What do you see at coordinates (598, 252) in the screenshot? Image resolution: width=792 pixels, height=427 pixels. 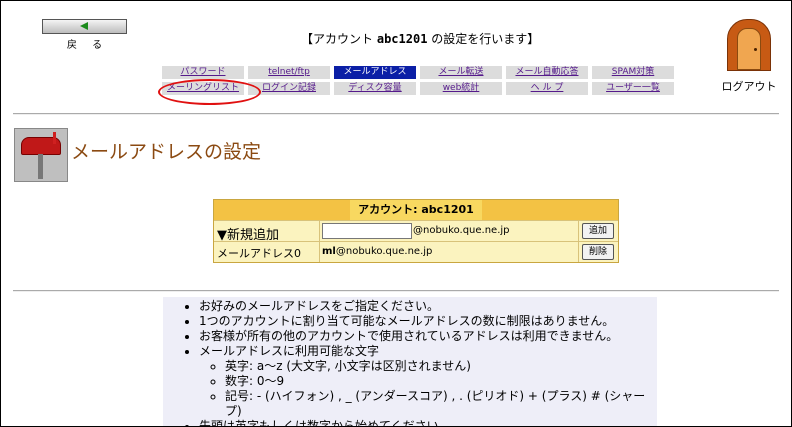 I see `delete-button: 削除` at bounding box center [598, 252].